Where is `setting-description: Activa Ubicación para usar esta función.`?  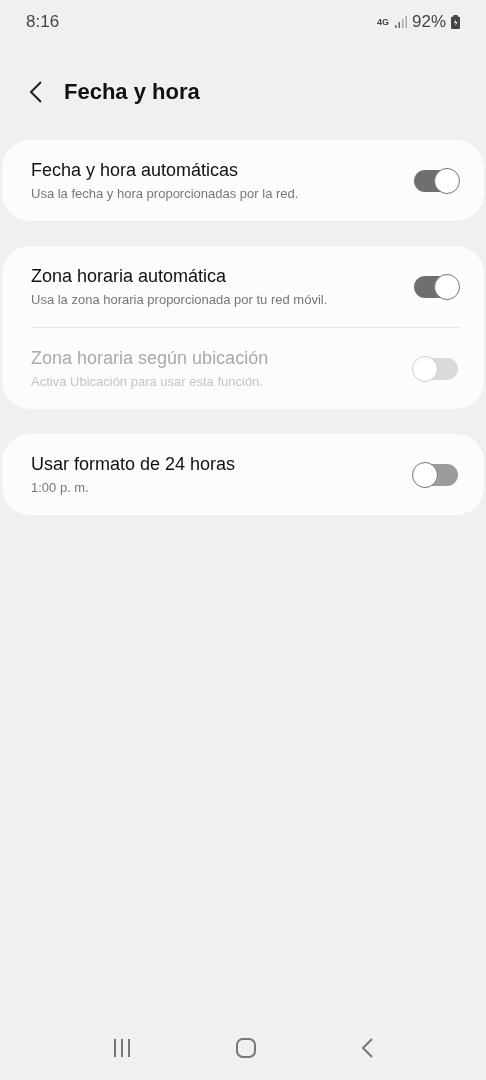
setting-description: Activa Ubicación para usar esta función. is located at coordinates (147, 381).